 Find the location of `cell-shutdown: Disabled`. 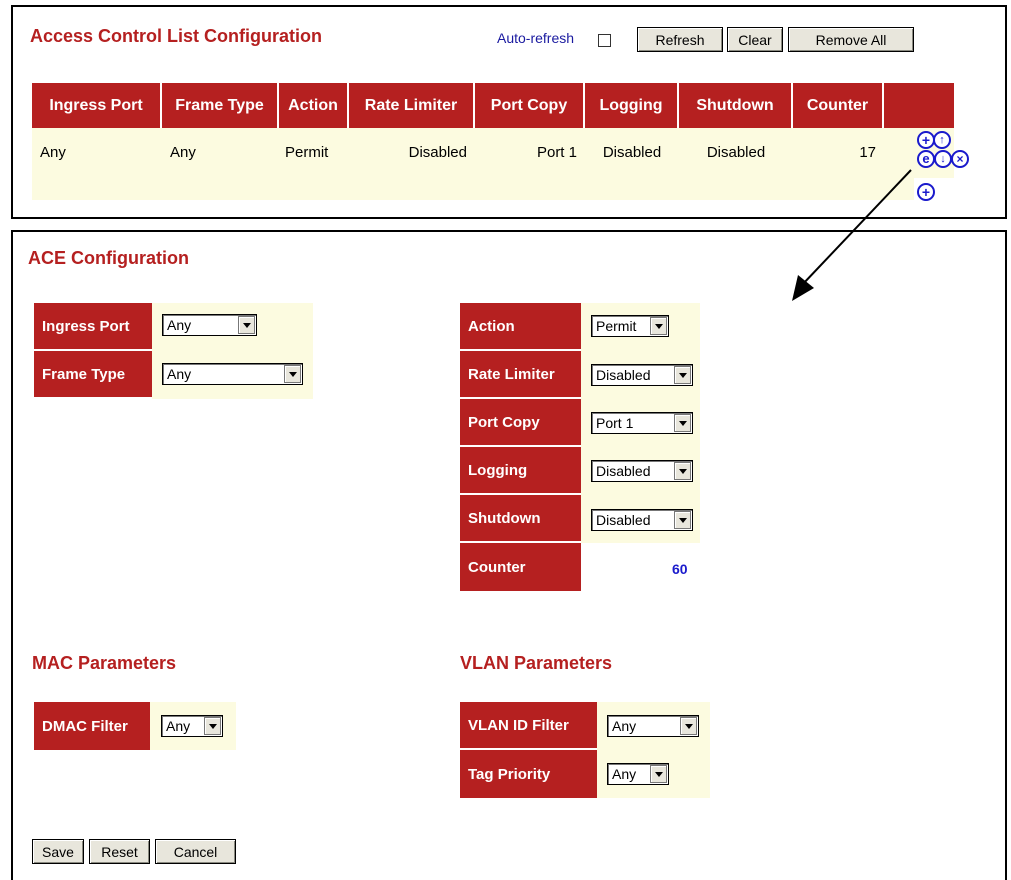

cell-shutdown: Disabled is located at coordinates (736, 152).